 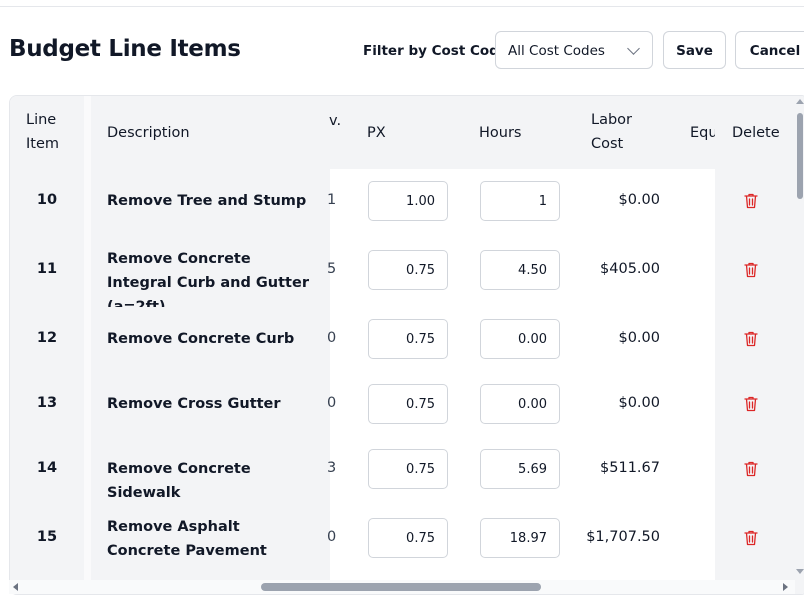 I want to click on labor-cost: $405.00, so click(x=630, y=269).